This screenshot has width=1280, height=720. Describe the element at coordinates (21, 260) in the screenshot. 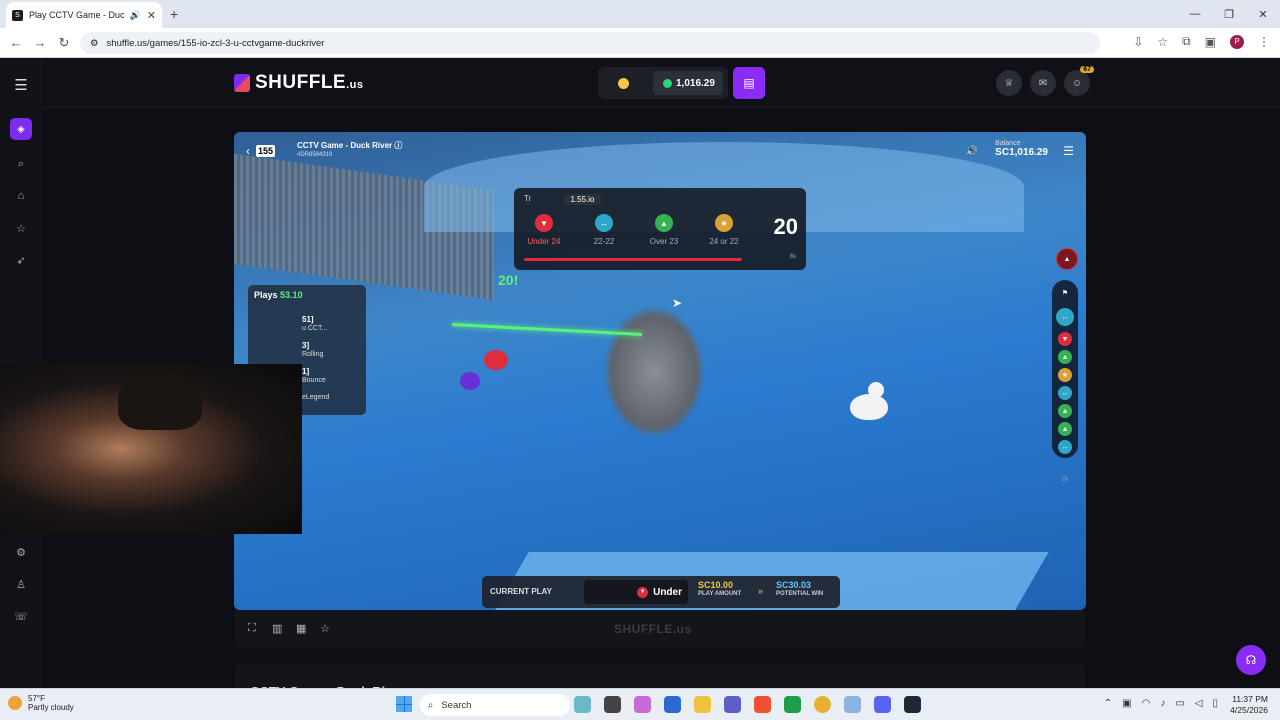

I see `rocket-icon: ➶` at that location.